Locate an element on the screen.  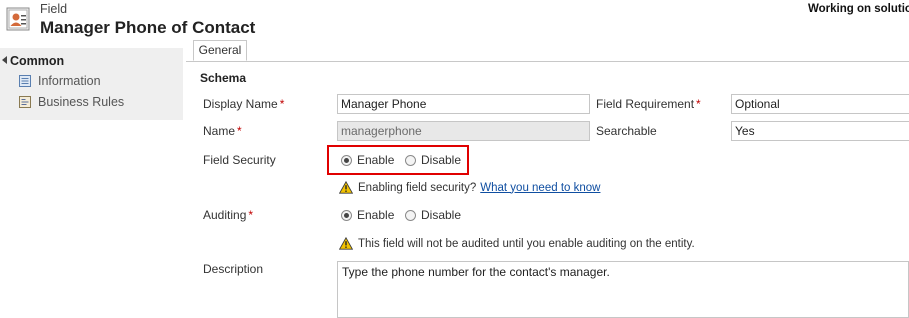
searchable-select: Yes is located at coordinates (820, 131).